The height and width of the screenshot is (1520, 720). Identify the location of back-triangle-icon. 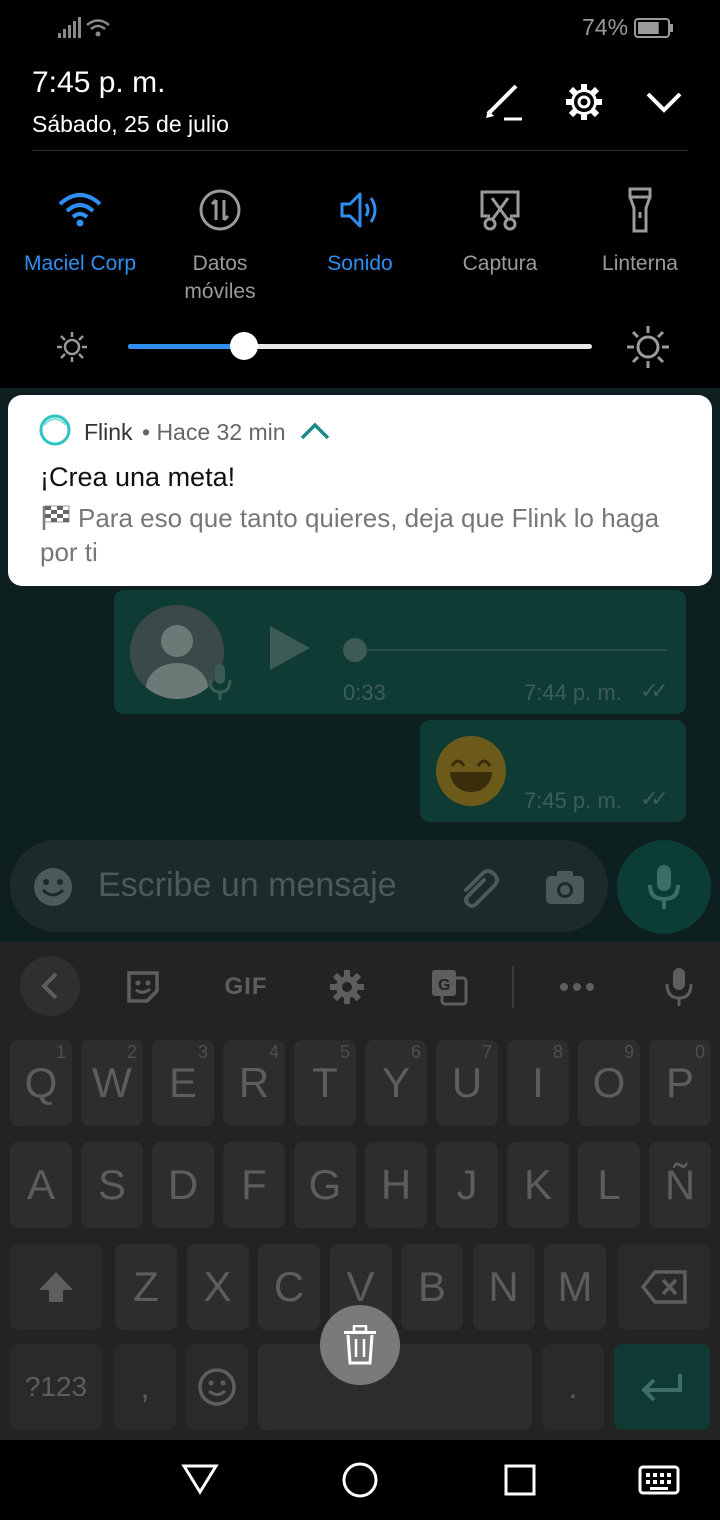
(200, 1480).